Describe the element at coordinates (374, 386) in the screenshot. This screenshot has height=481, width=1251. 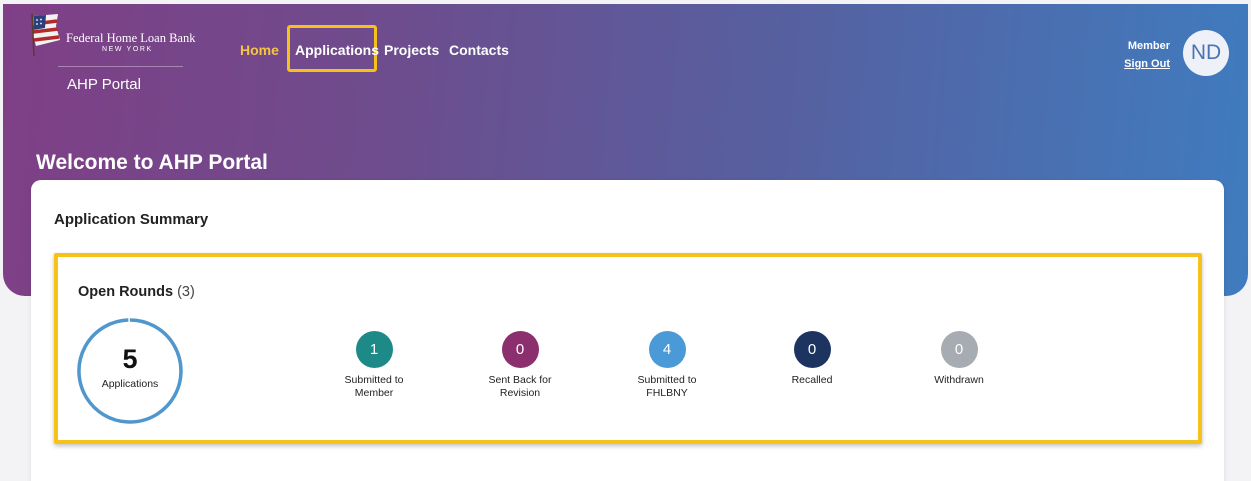
I see `status-label: Submitted to Member` at that location.